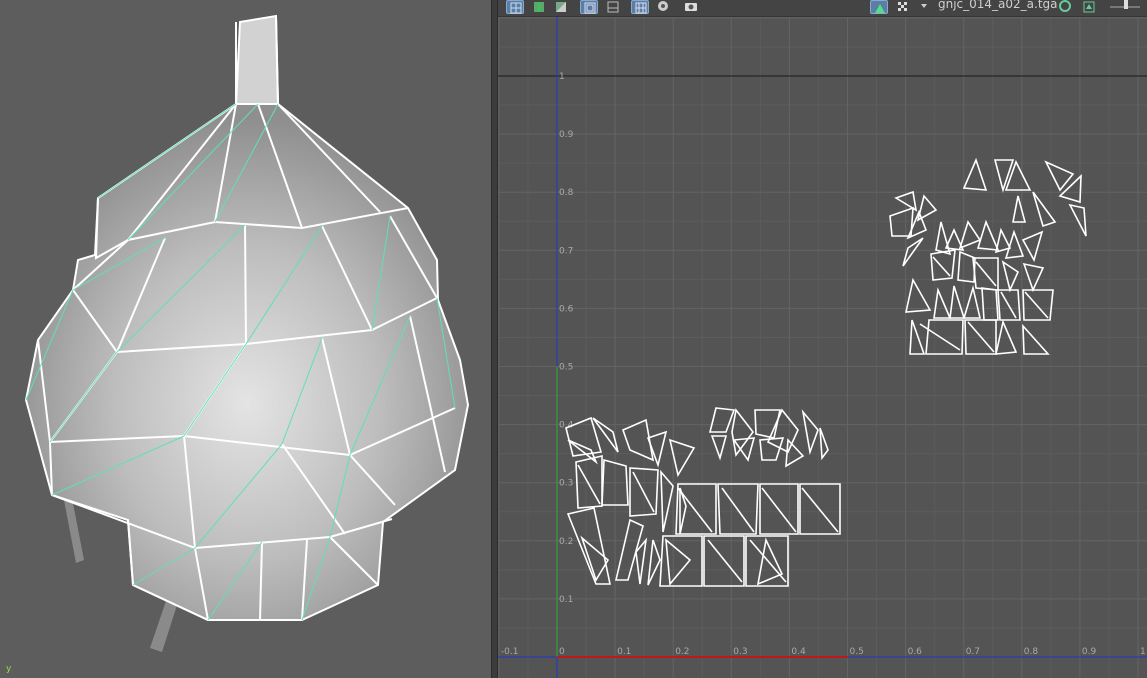 The width and height of the screenshot is (1147, 678). What do you see at coordinates (1065, 7) in the screenshot?
I see `texture-refresh-icon` at bounding box center [1065, 7].